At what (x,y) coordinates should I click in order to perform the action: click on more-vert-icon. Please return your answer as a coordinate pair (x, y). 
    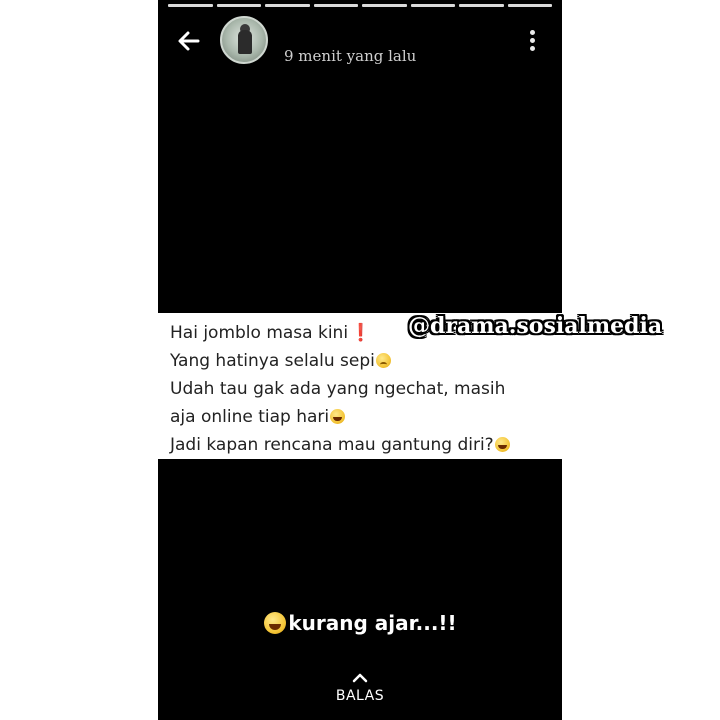
    Looking at the image, I should click on (532, 42).